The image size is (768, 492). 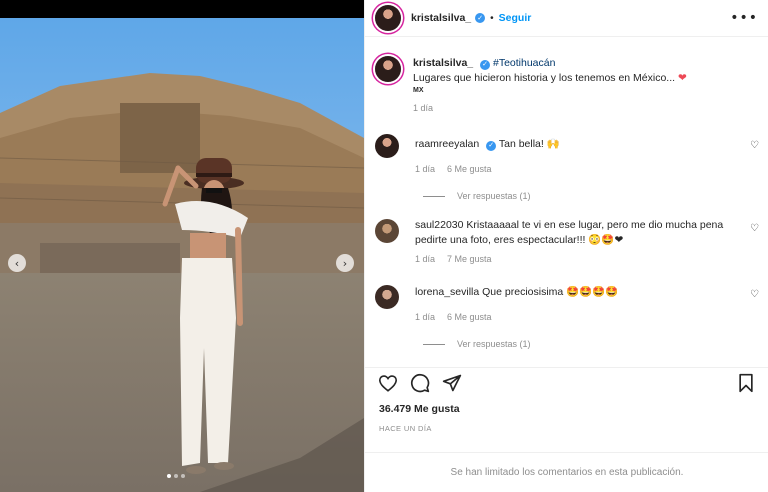 I want to click on comment-likes: 7 Me gusta, so click(x=469, y=259).